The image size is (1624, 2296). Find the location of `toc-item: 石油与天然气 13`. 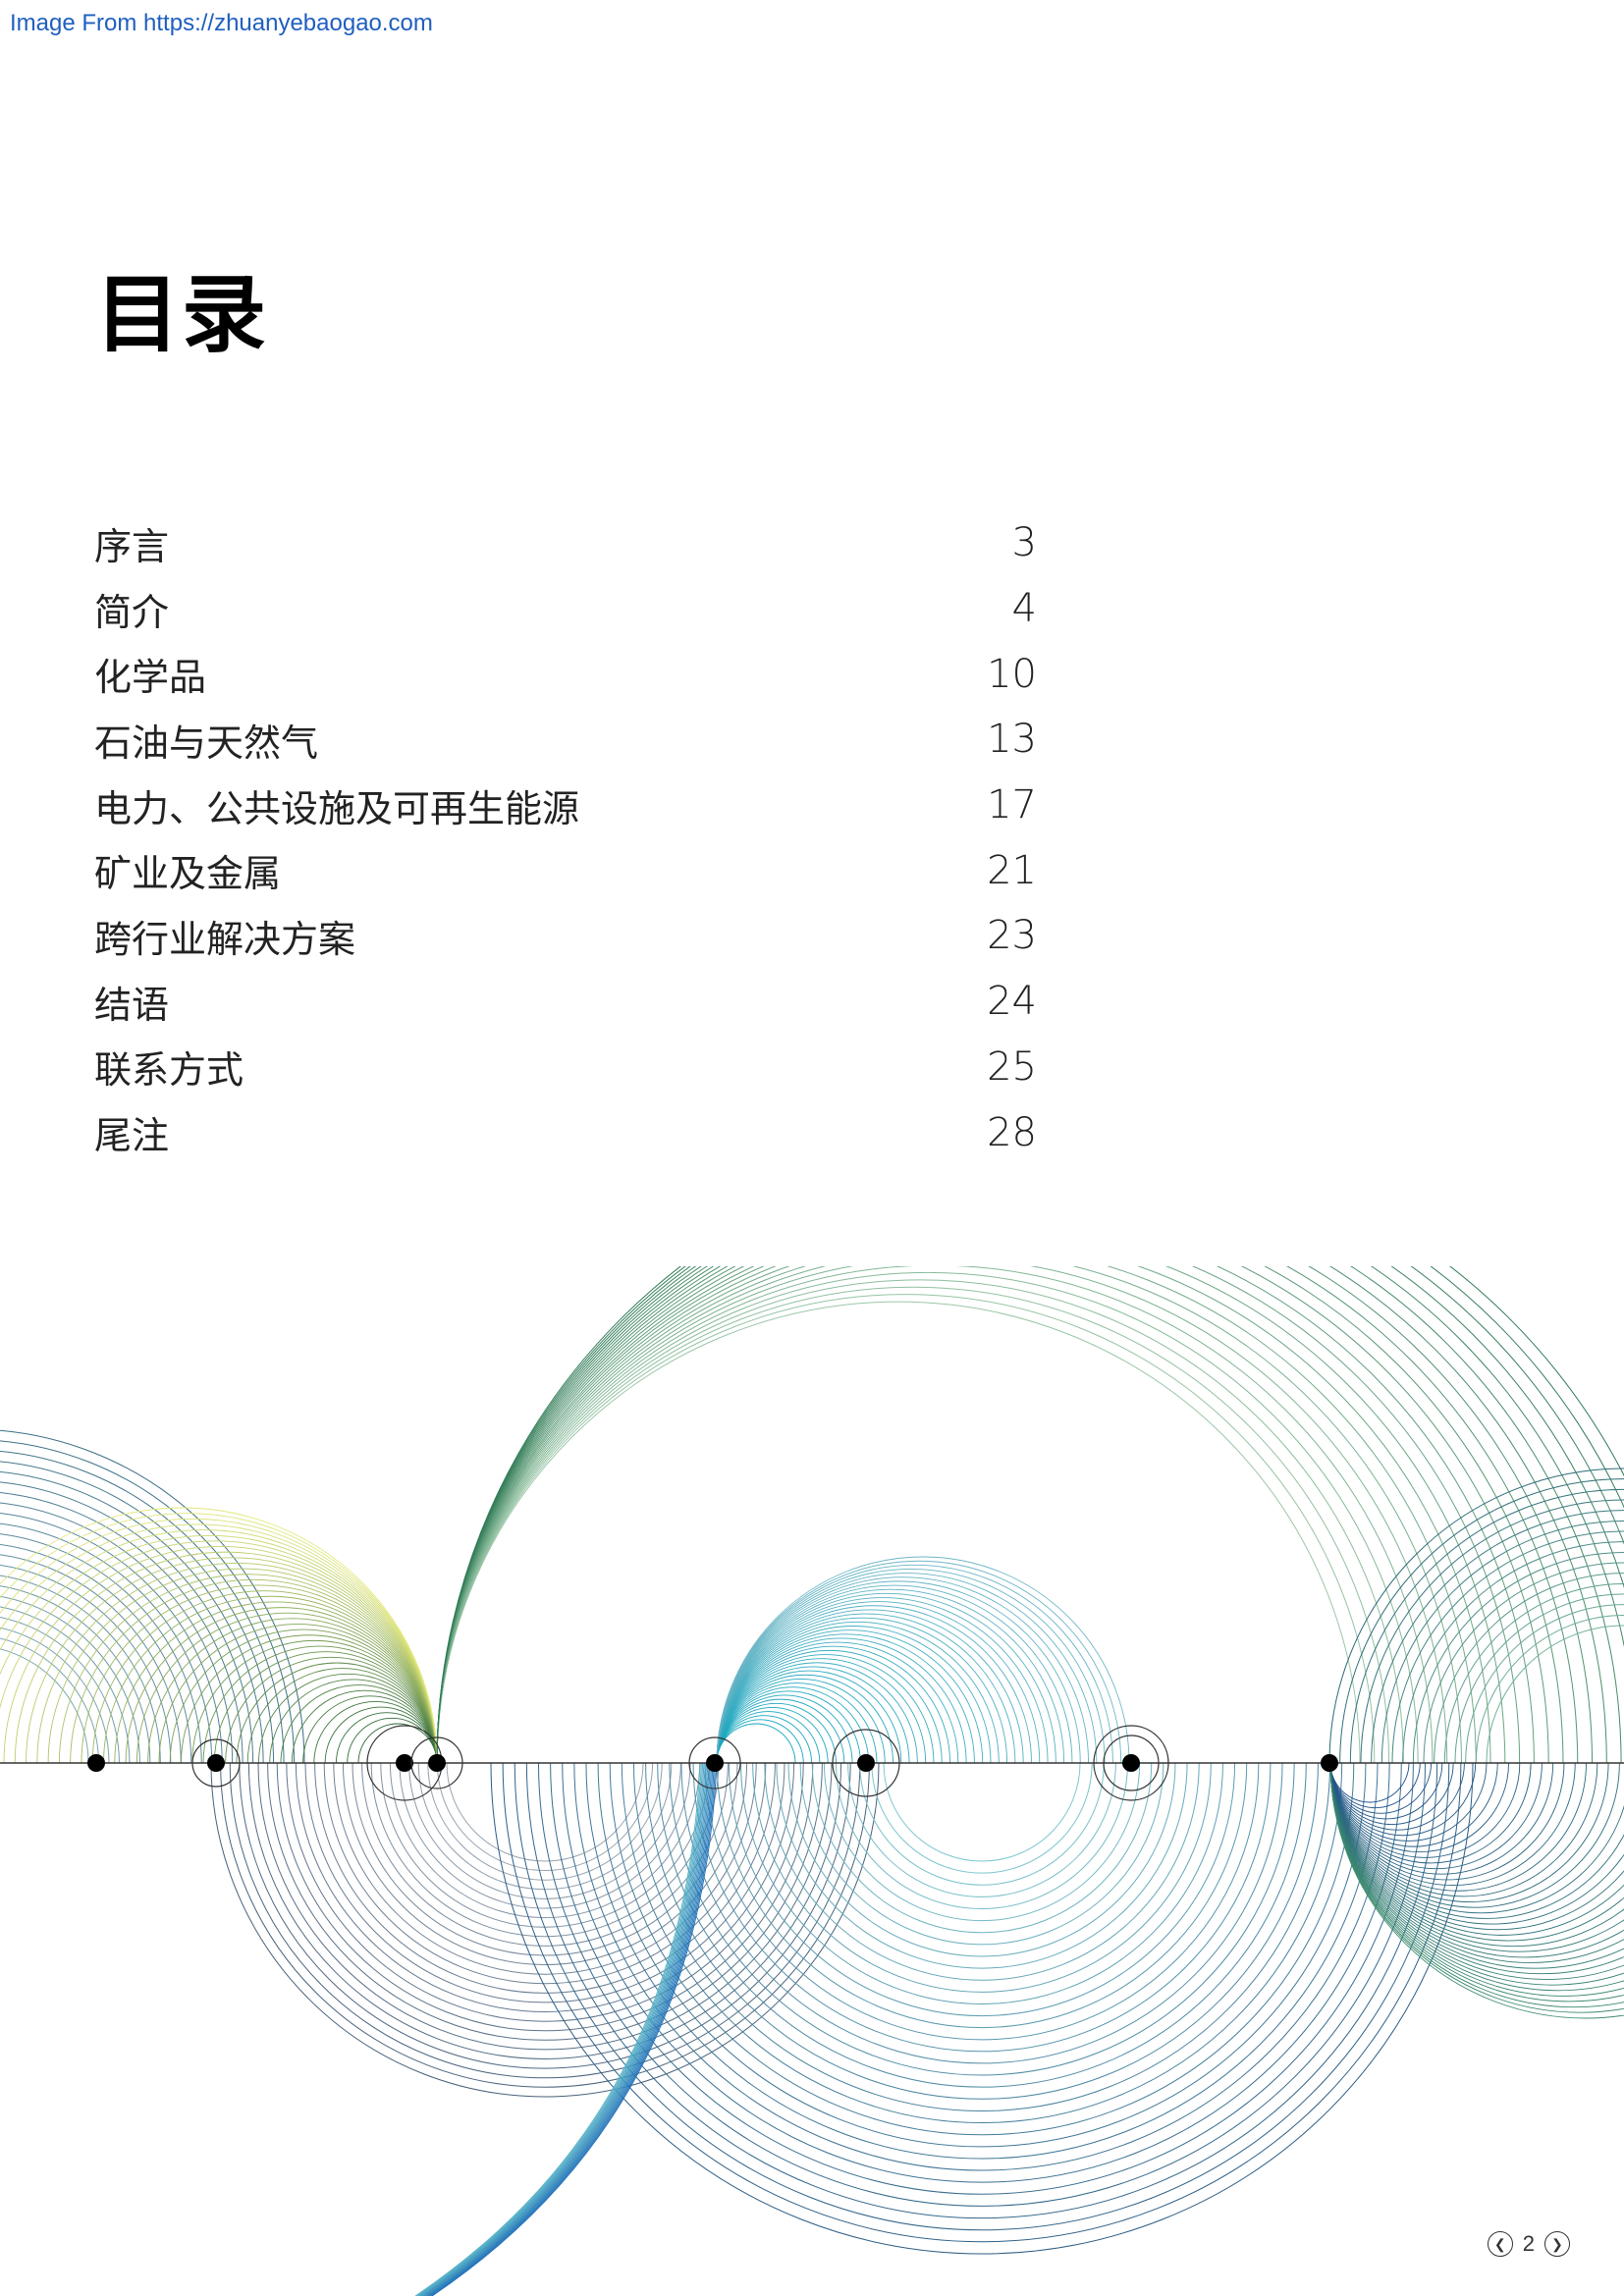

toc-item: 石油与天然气 13 is located at coordinates (565, 740).